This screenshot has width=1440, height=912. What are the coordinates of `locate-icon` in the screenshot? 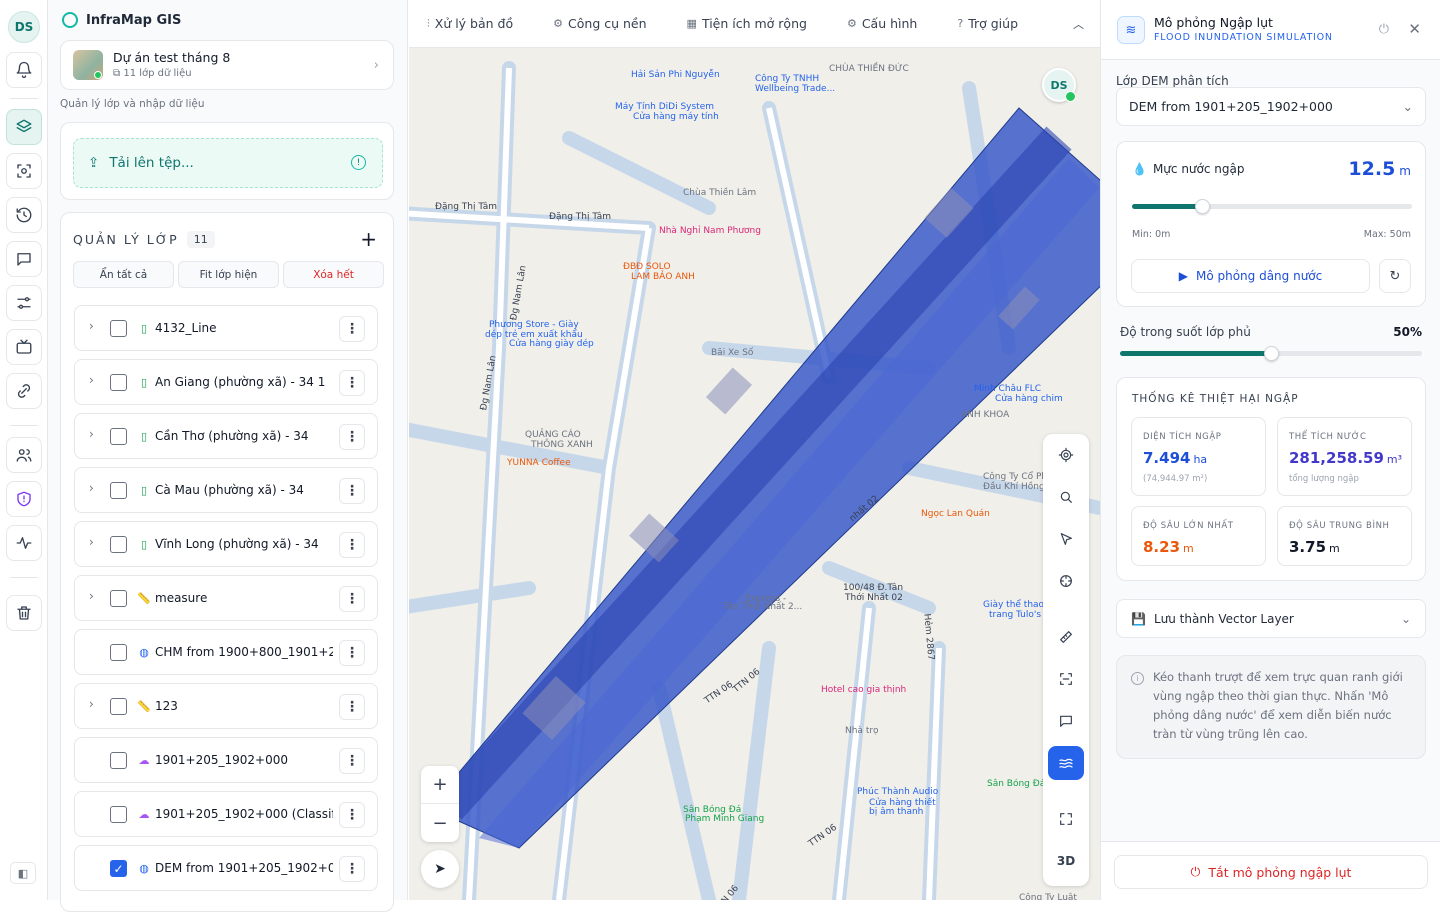 It's located at (1066, 455).